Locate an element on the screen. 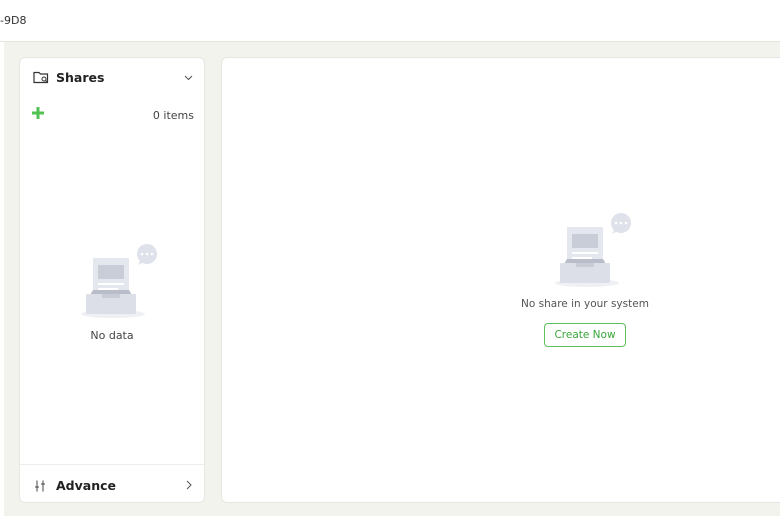  top-bar: -9D8 is located at coordinates (390, 21).